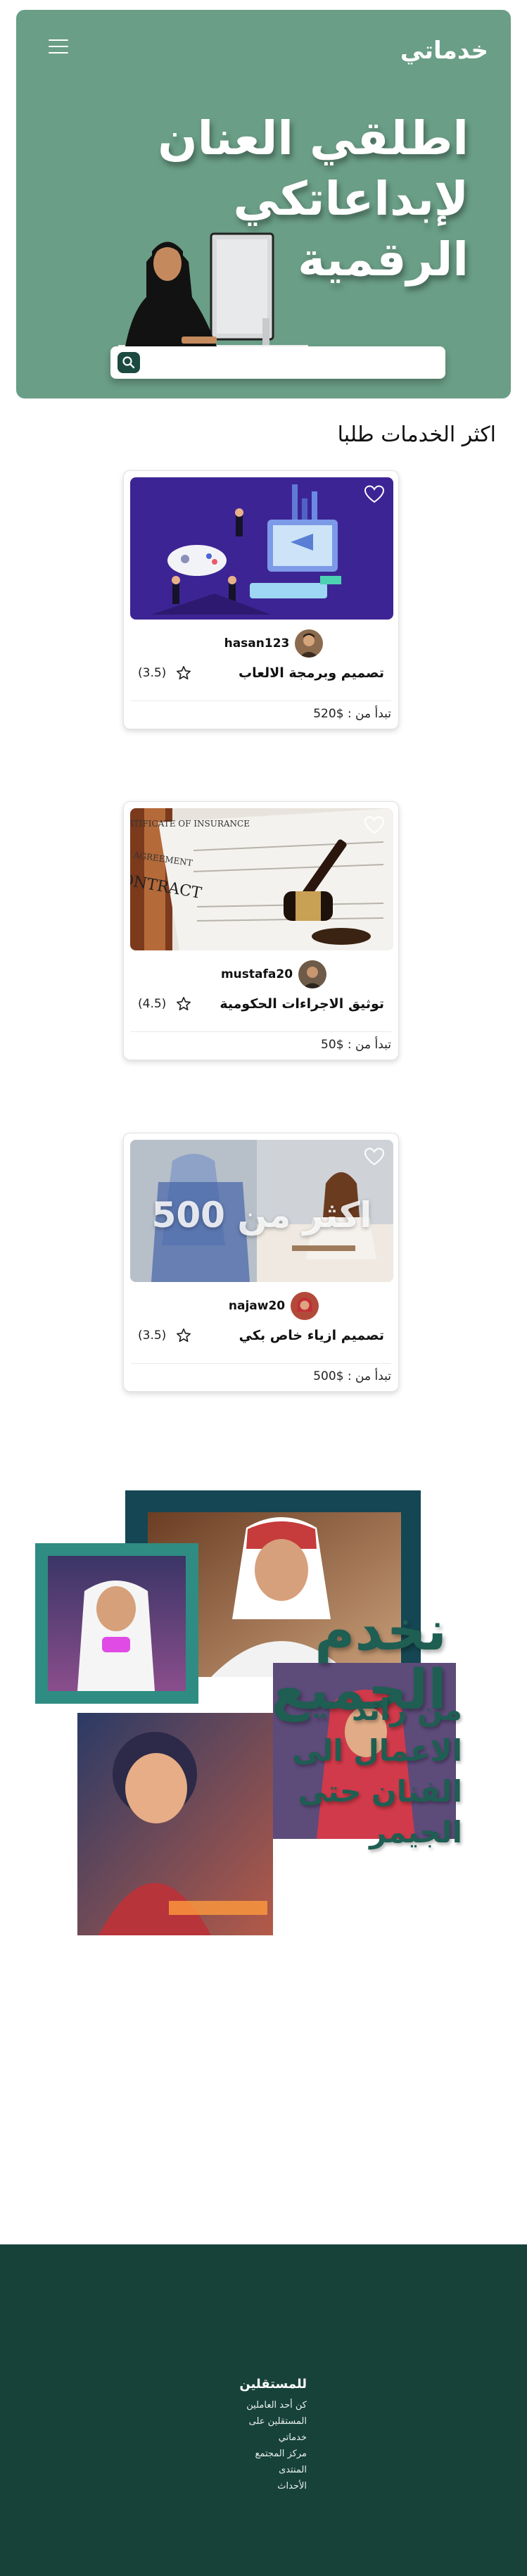  I want to click on seller-name: najaw20, so click(257, 1306).